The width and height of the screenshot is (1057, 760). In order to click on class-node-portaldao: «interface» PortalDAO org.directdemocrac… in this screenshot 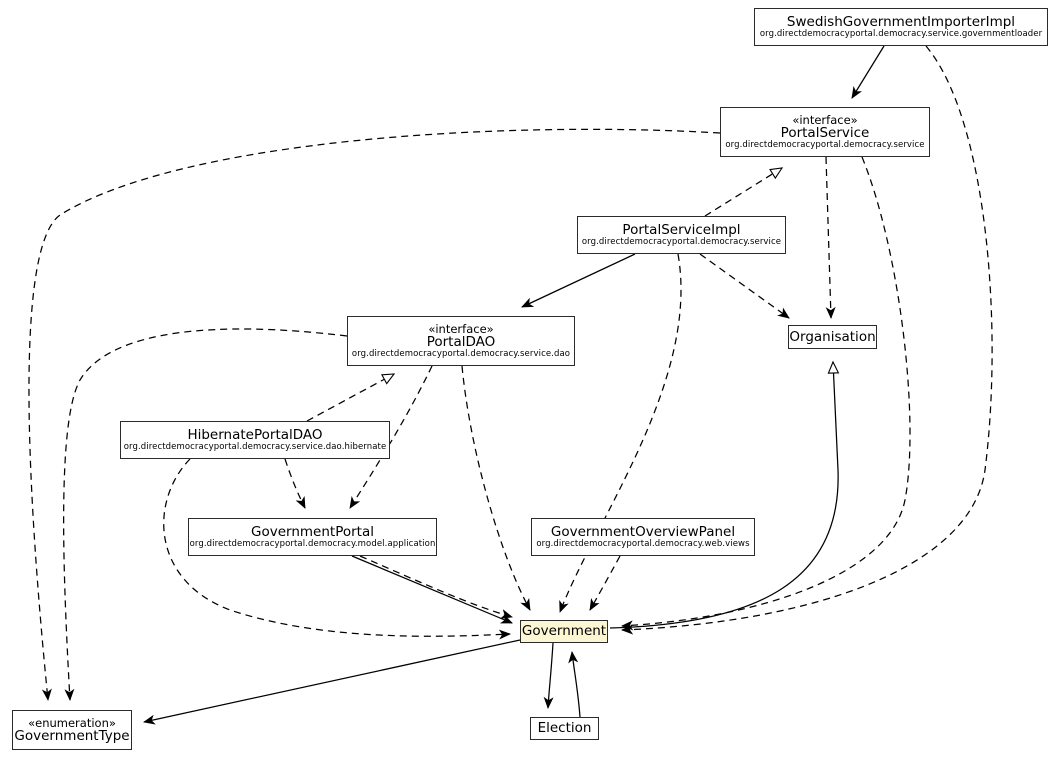, I will do `click(461, 341)`.